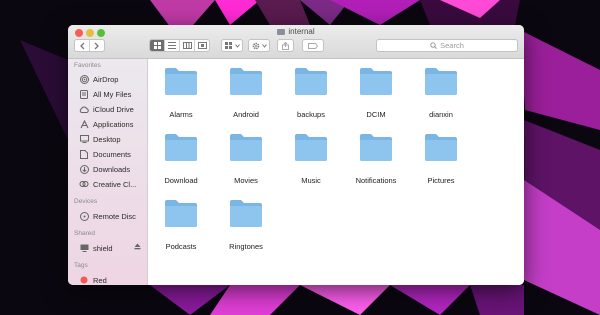  What do you see at coordinates (181, 97) in the screenshot?
I see `folder-item: Alarms` at bounding box center [181, 97].